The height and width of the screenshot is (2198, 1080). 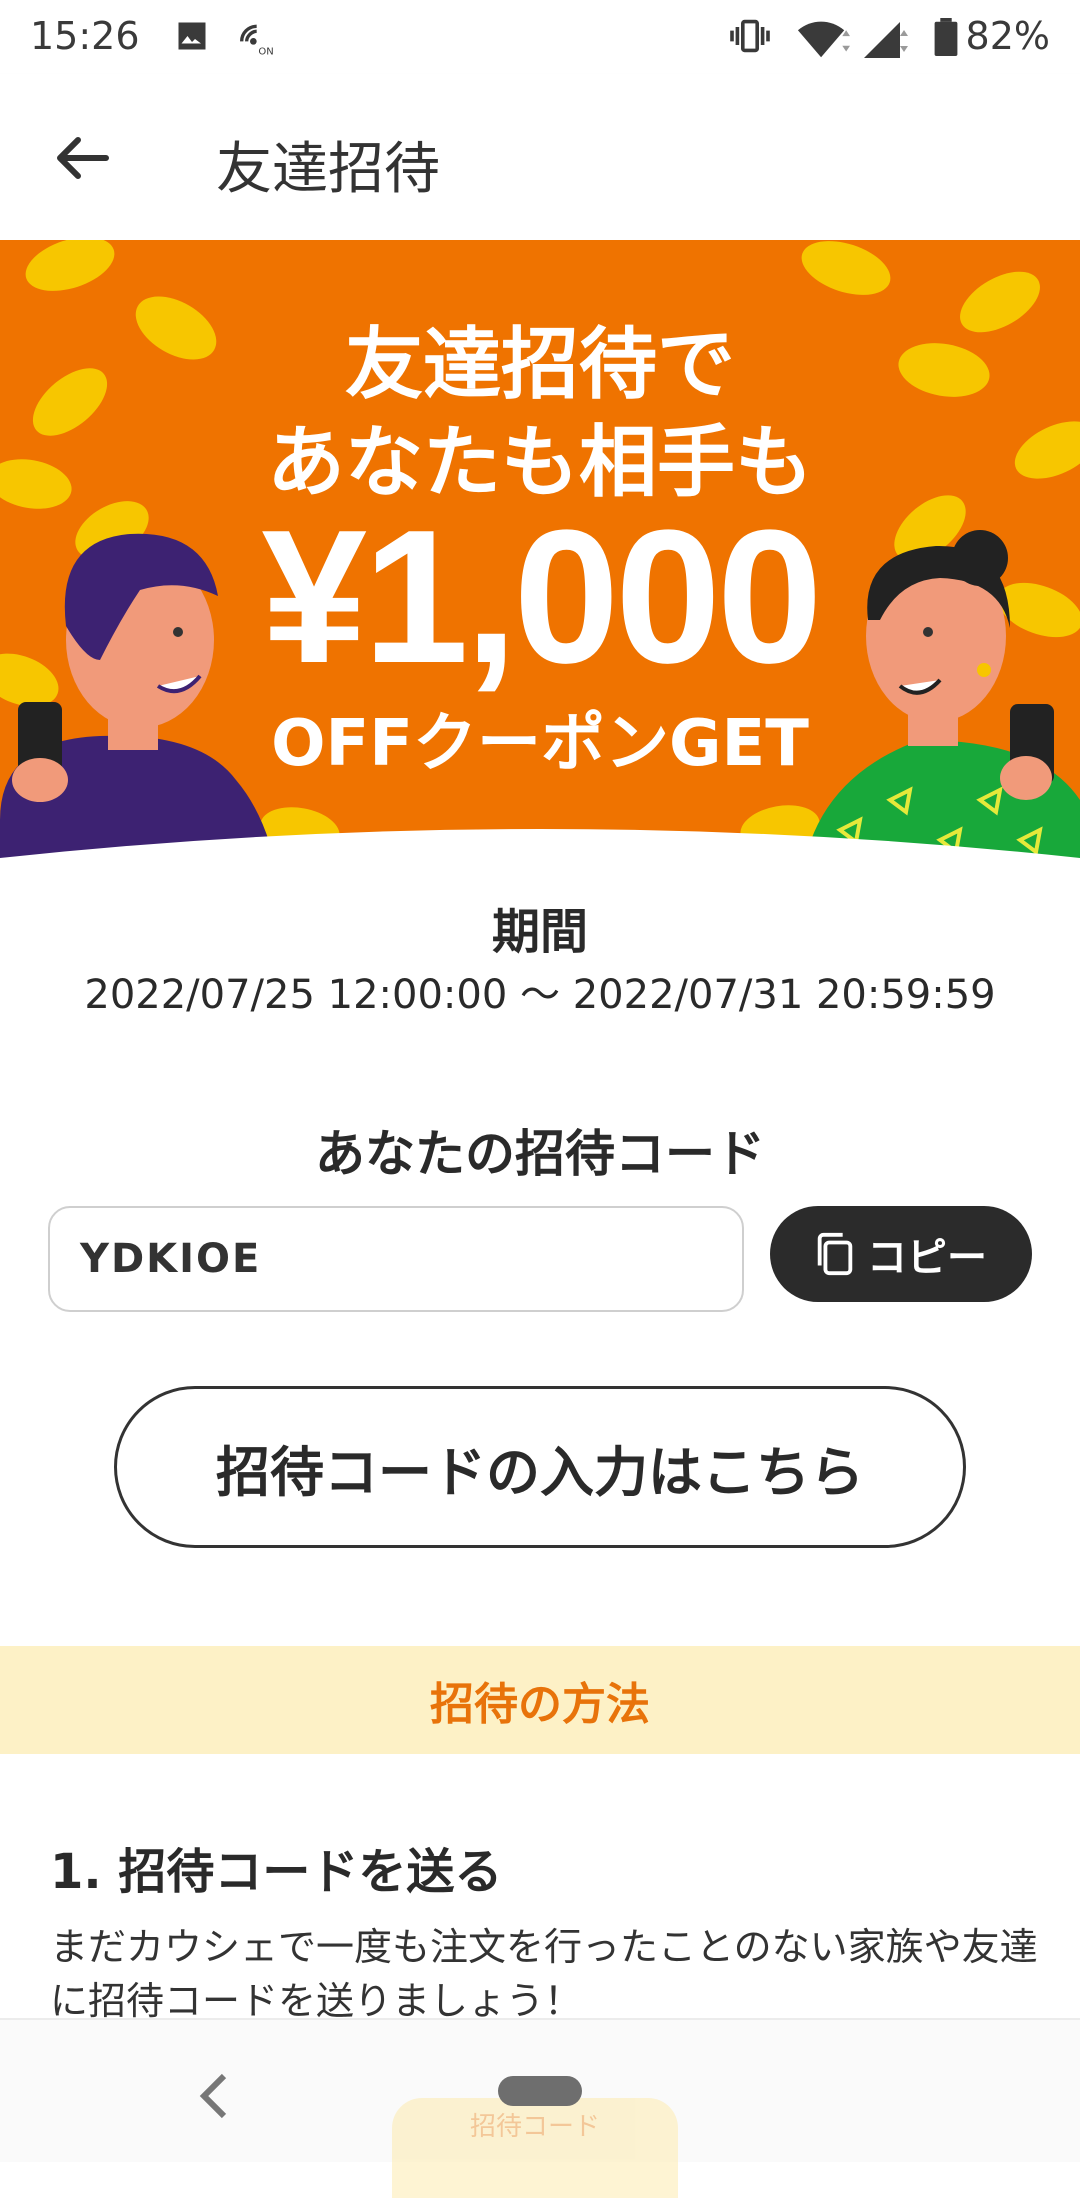 I want to click on home-pill-icon, so click(x=540, y=2091).